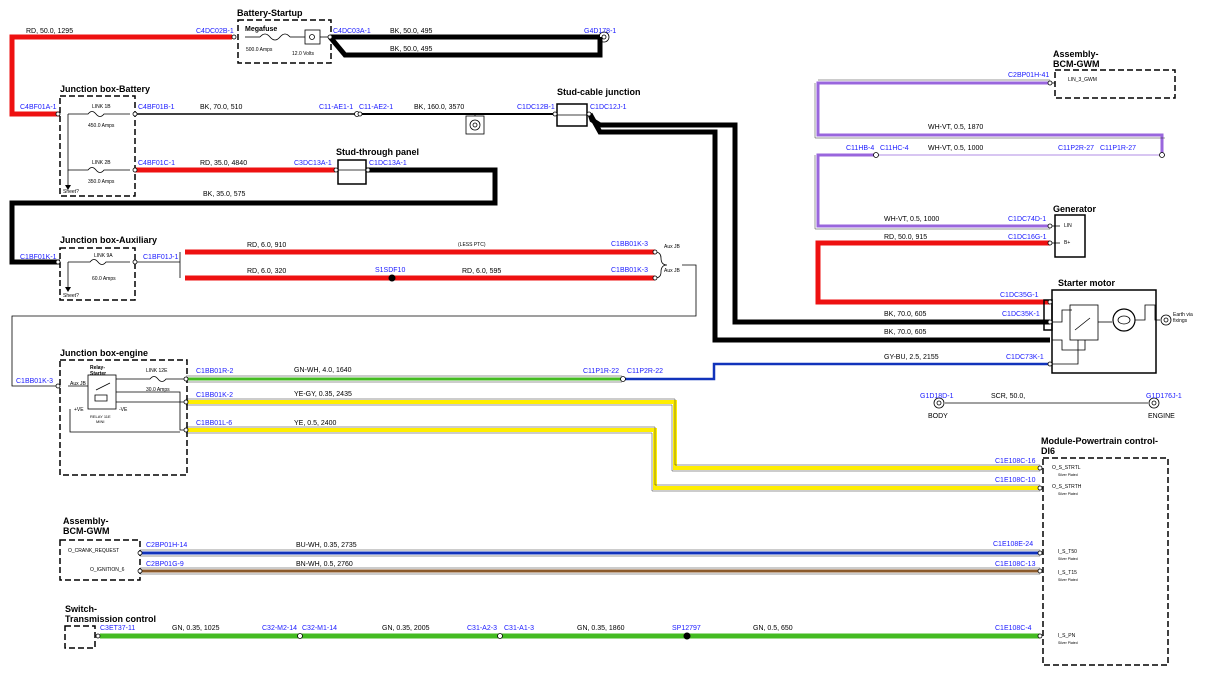 Image resolution: width=1213 pixels, height=675 pixels. I want to click on wire-label-w22: BU-WH, 0.35, 2735, so click(326, 545).